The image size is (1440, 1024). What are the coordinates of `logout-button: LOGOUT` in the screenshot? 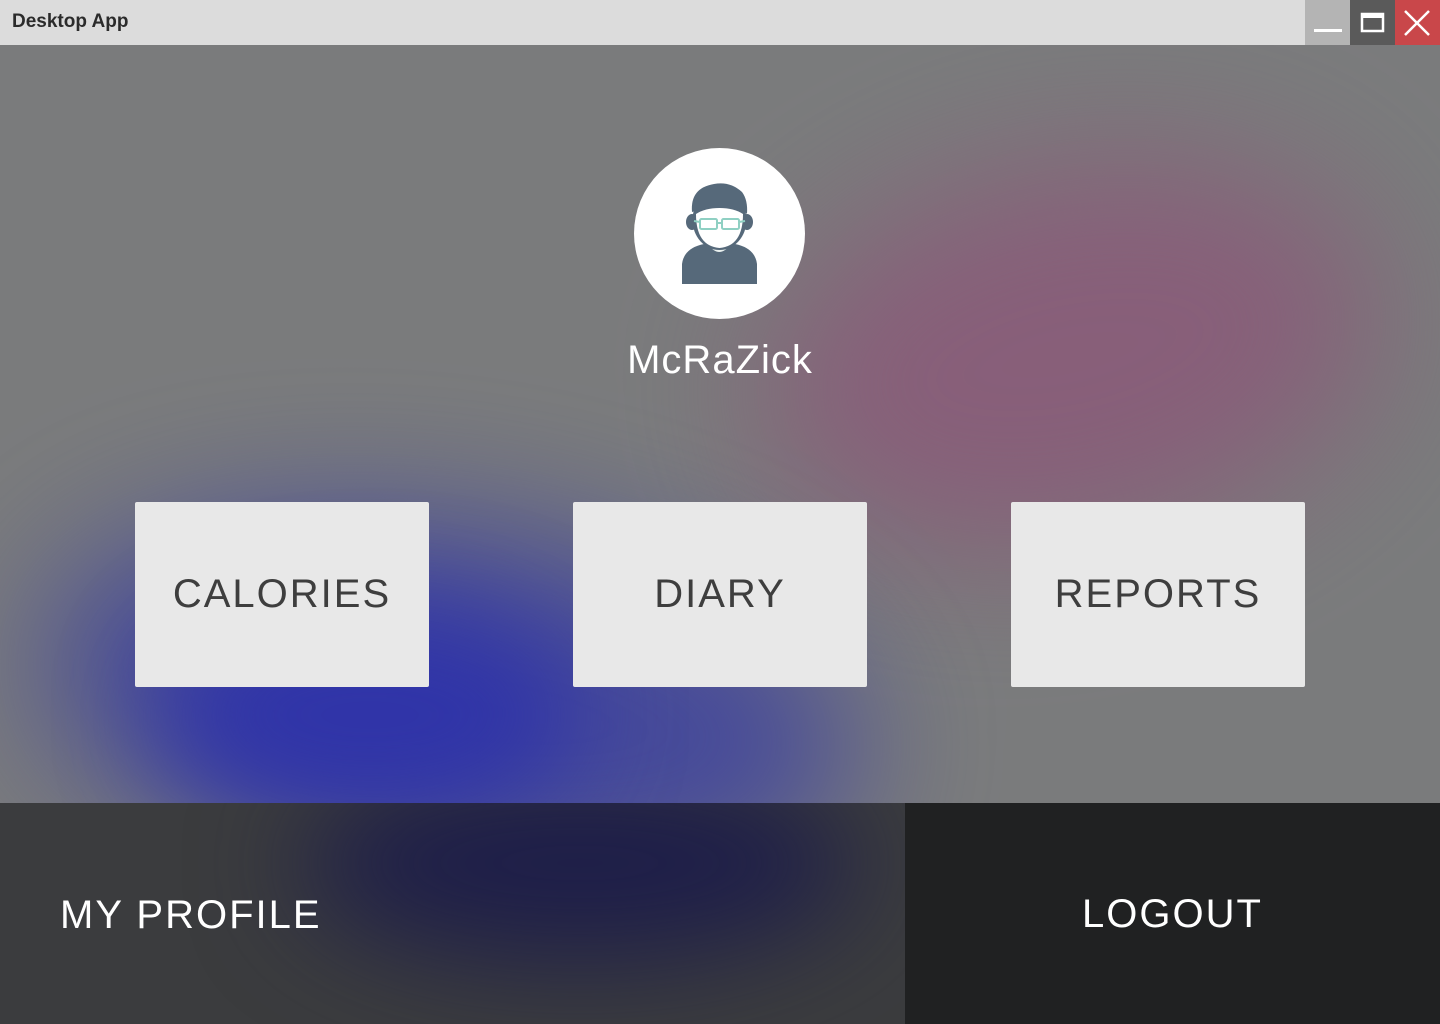 It's located at (1172, 913).